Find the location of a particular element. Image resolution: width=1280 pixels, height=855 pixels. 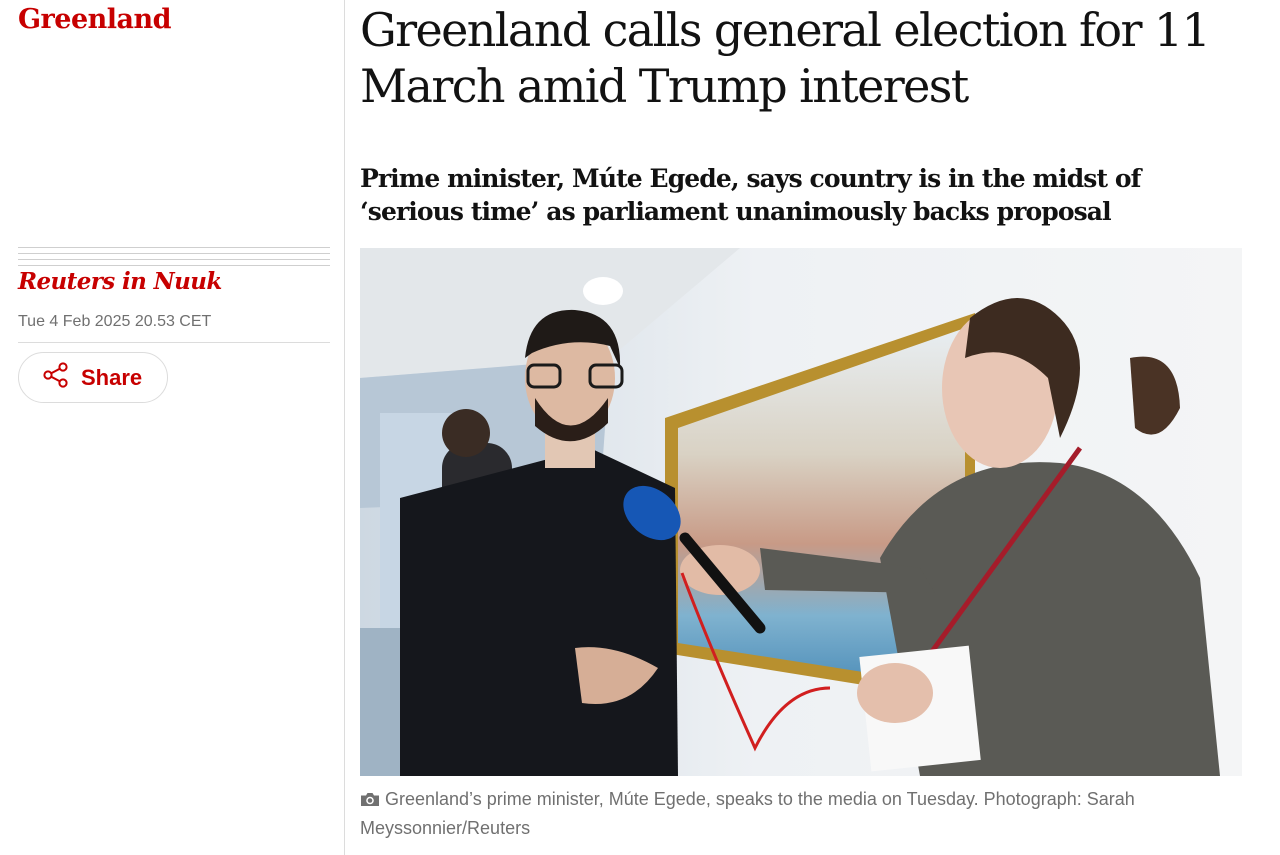

share-label: Share is located at coordinates (112, 377).